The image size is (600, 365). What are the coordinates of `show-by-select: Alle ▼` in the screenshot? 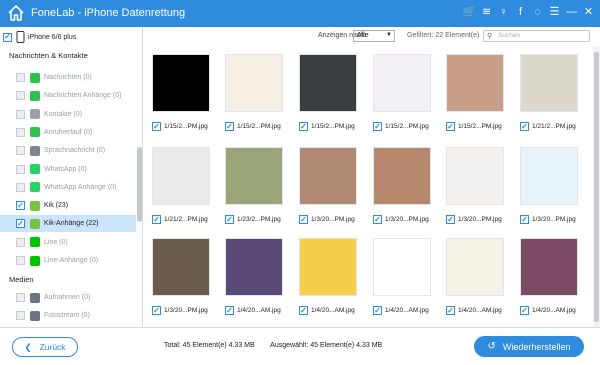 It's located at (374, 36).